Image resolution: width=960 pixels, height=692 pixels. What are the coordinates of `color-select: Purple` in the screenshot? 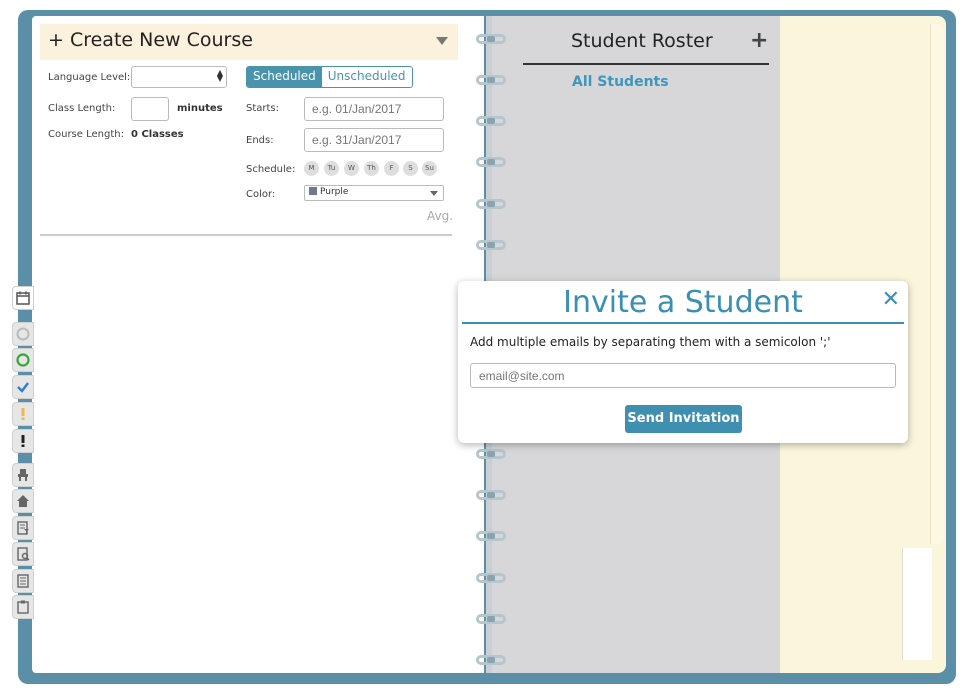 It's located at (374, 193).